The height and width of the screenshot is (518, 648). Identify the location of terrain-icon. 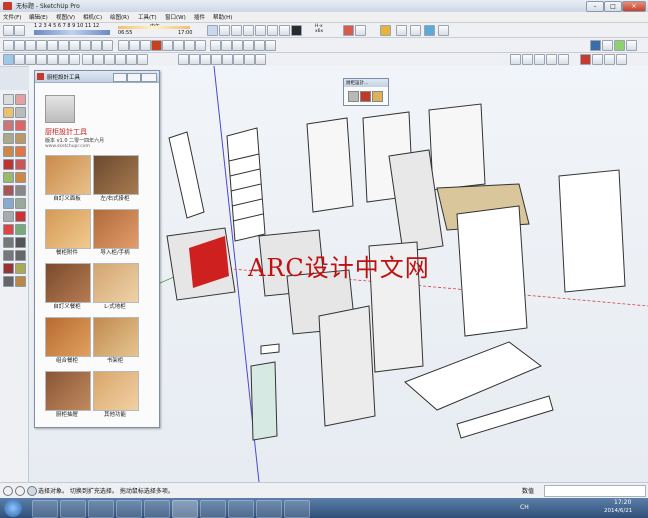
(296, 30).